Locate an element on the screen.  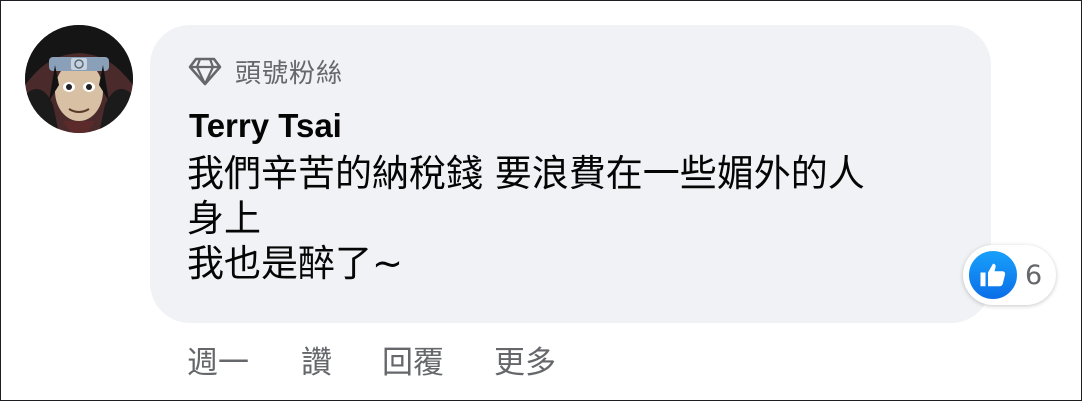
badge-label: 頭號粉絲 is located at coordinates (289, 73).